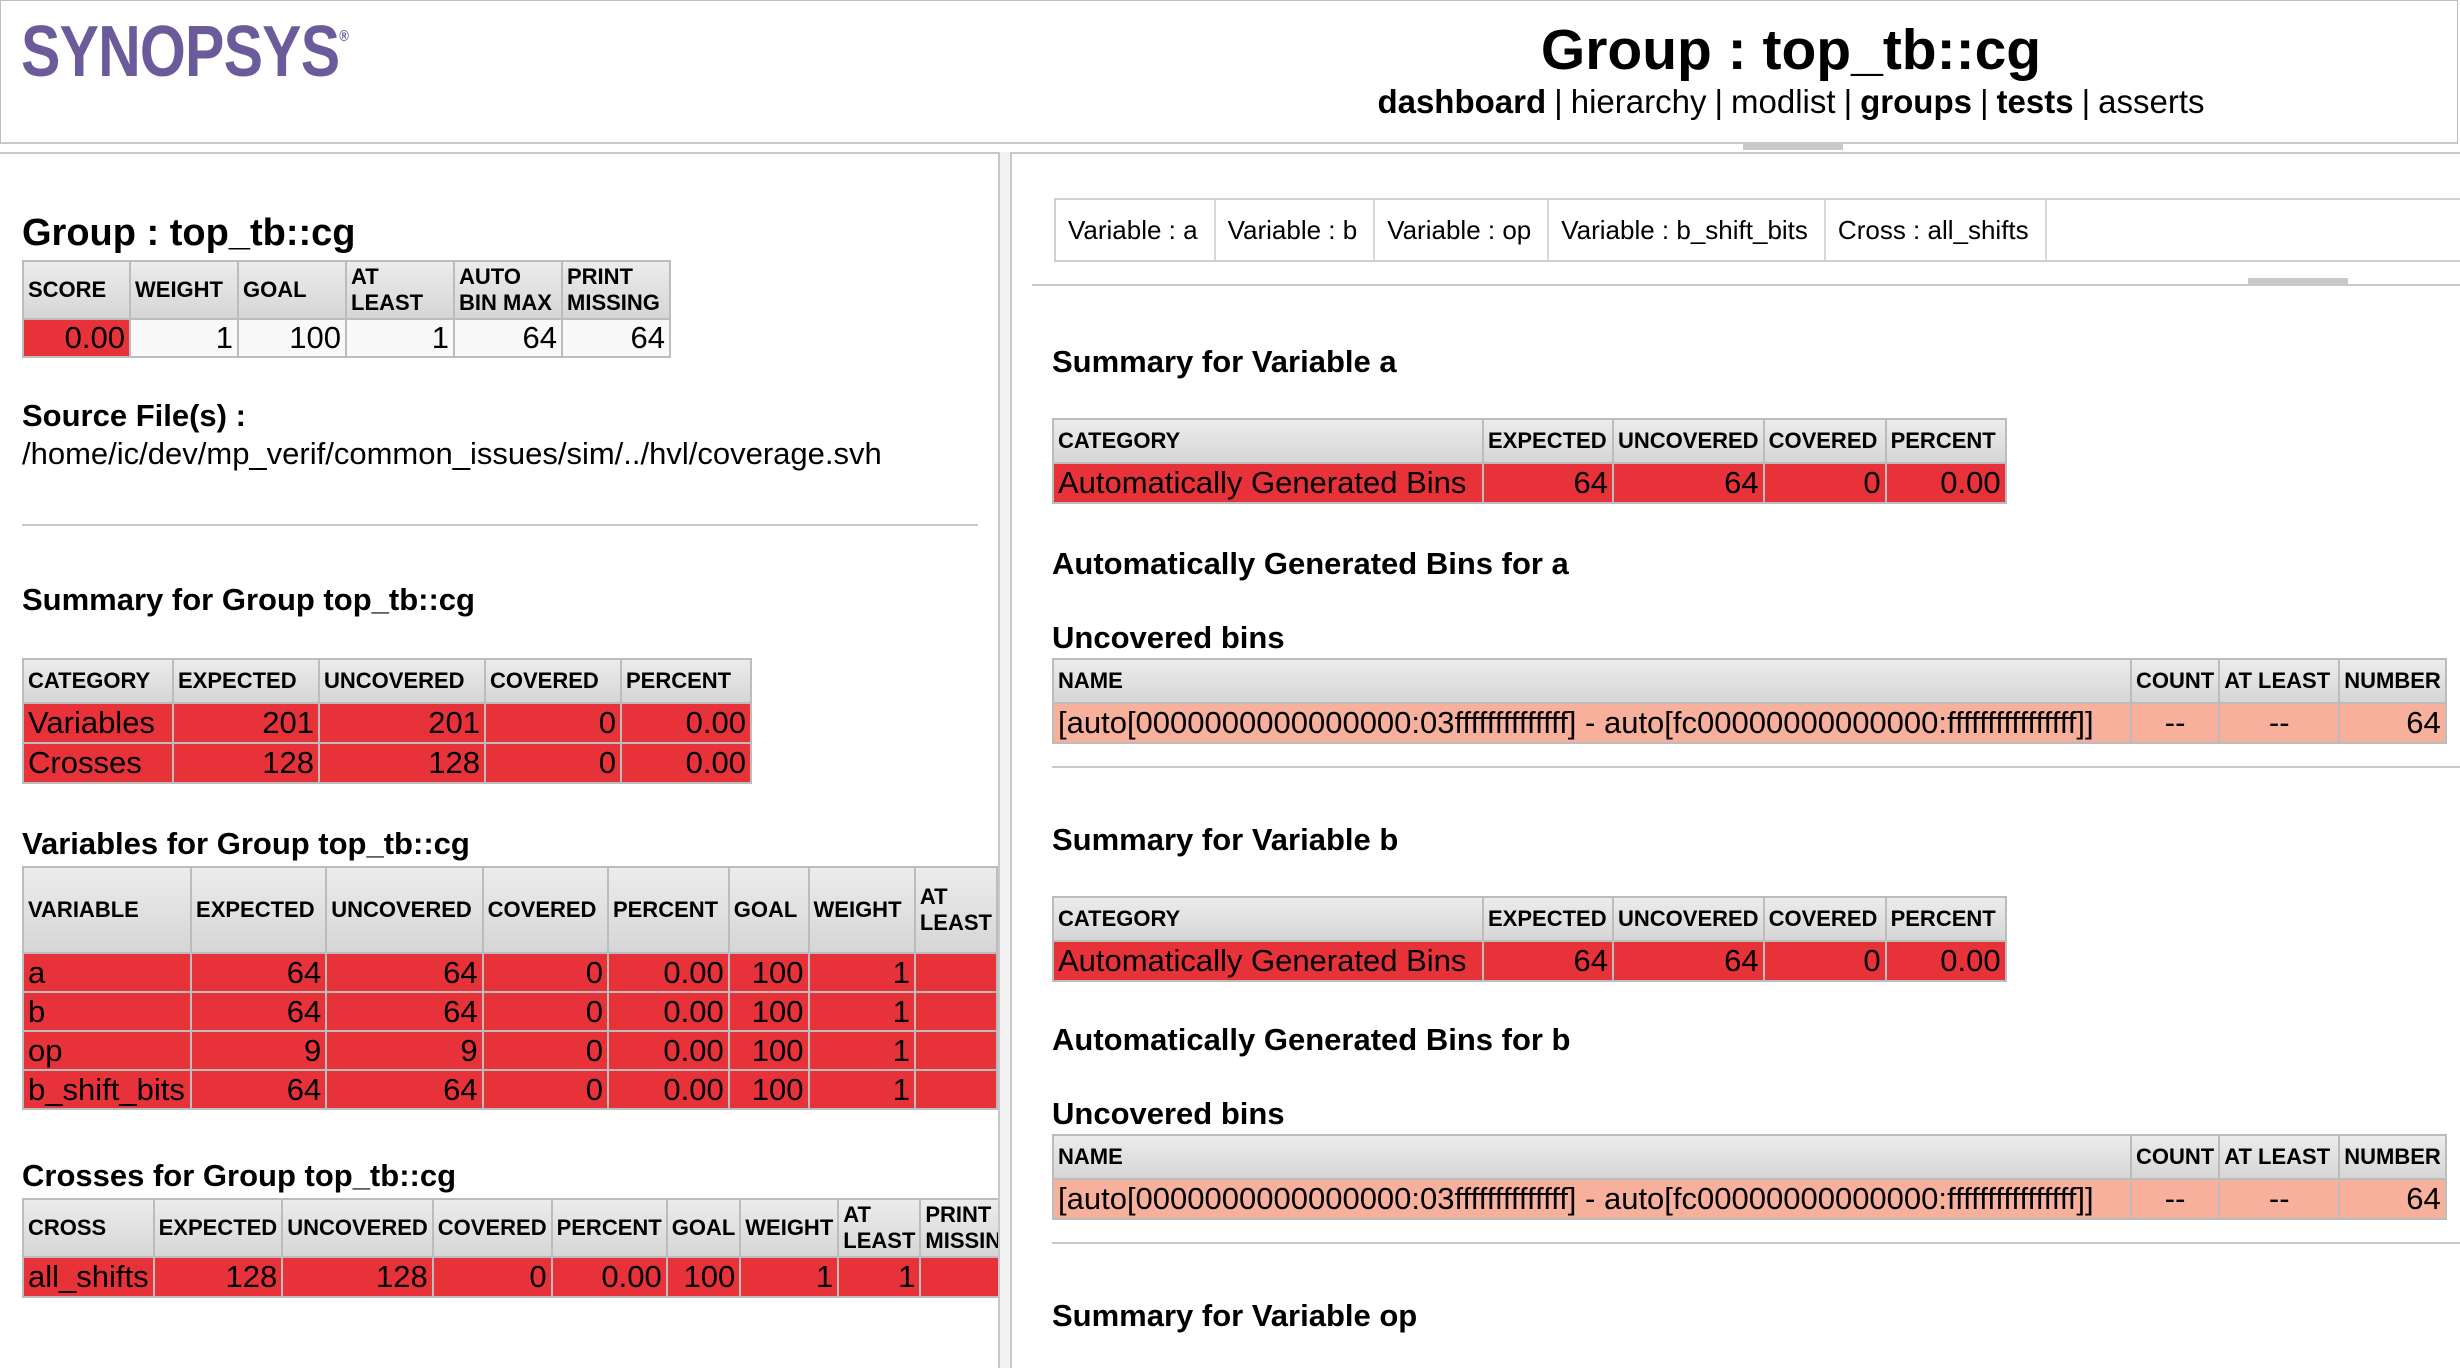  What do you see at coordinates (509, 1011) in the screenshot?
I see `table-row: b 64 64 0 0.00 100 1` at bounding box center [509, 1011].